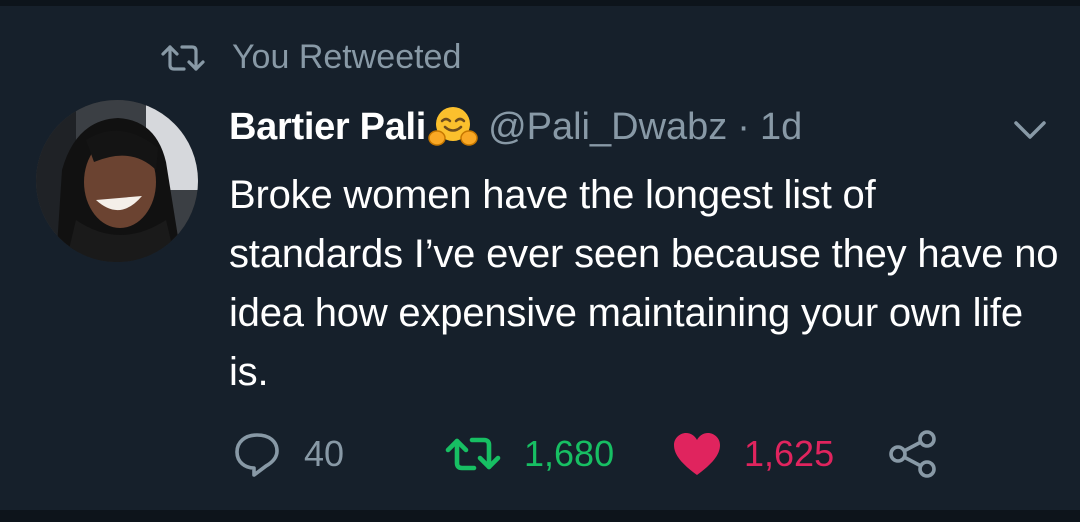 The width and height of the screenshot is (1080, 522). I want to click on heart-icon, so click(697, 454).